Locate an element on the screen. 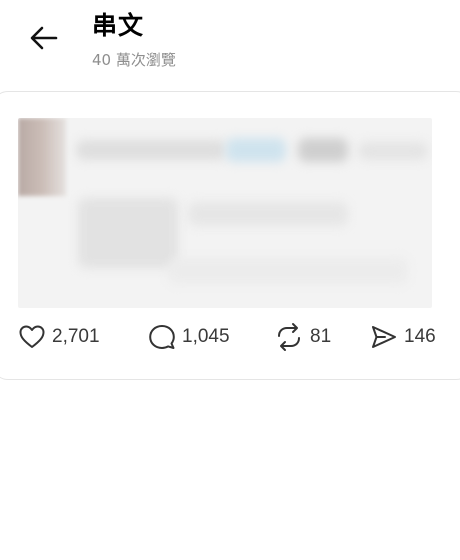 The image size is (460, 560). repost-button: 81 is located at coordinates (302, 337).